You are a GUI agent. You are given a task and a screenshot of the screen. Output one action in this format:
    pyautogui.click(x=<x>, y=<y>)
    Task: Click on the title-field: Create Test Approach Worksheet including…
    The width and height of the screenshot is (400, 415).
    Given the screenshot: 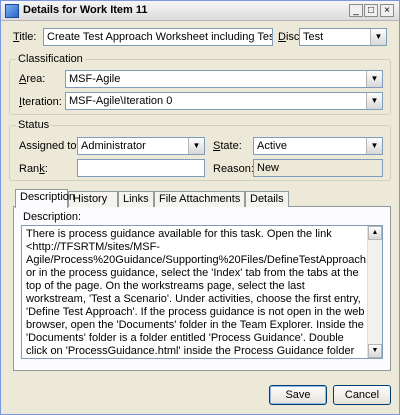 What is the action you would take?
    pyautogui.click(x=158, y=37)
    